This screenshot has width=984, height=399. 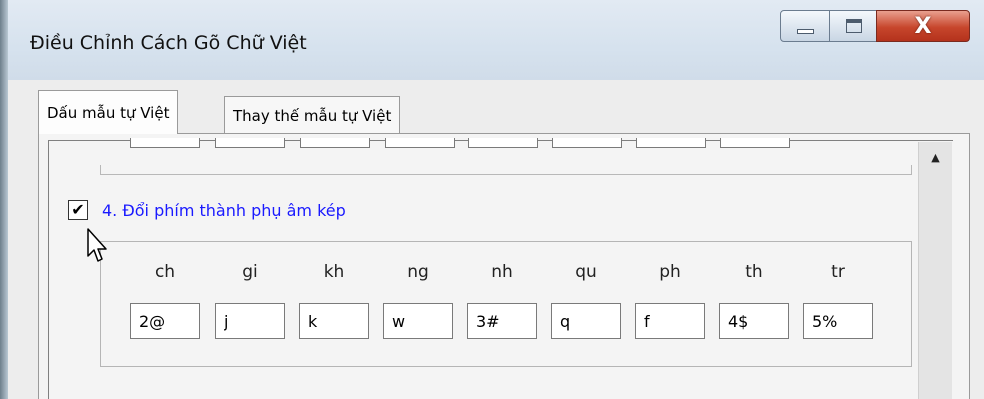 I want to click on mapping-input-ng, so click(x=418, y=321).